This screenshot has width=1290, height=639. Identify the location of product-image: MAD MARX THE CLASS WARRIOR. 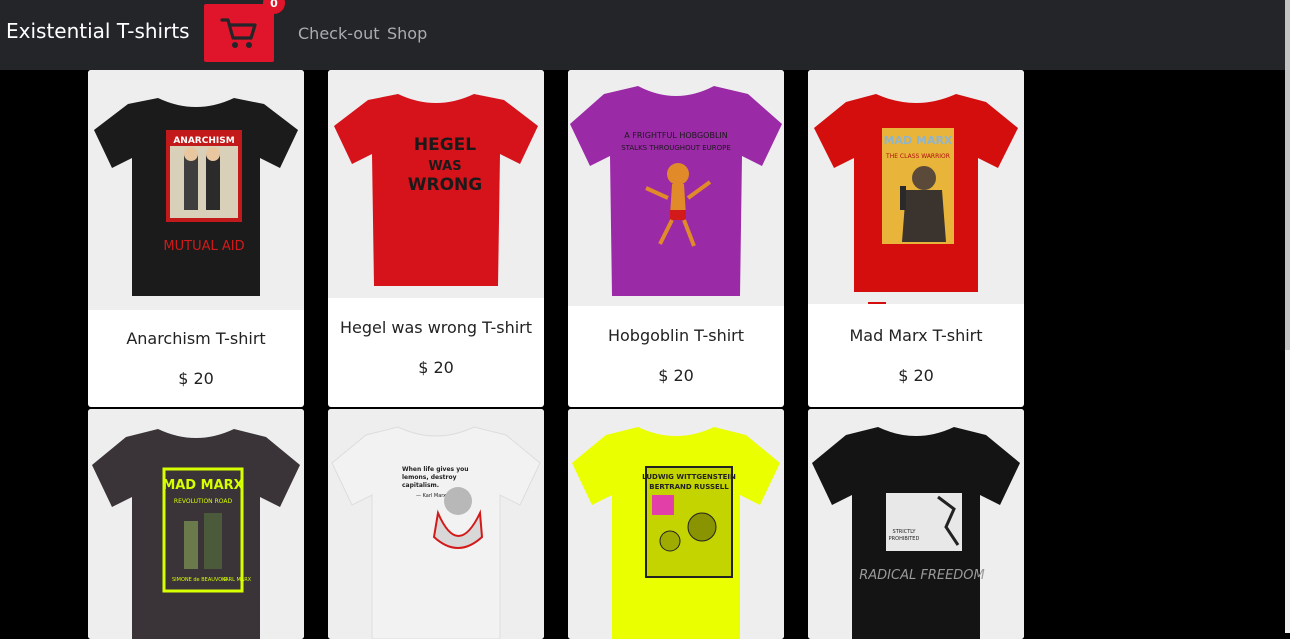
(916, 187).